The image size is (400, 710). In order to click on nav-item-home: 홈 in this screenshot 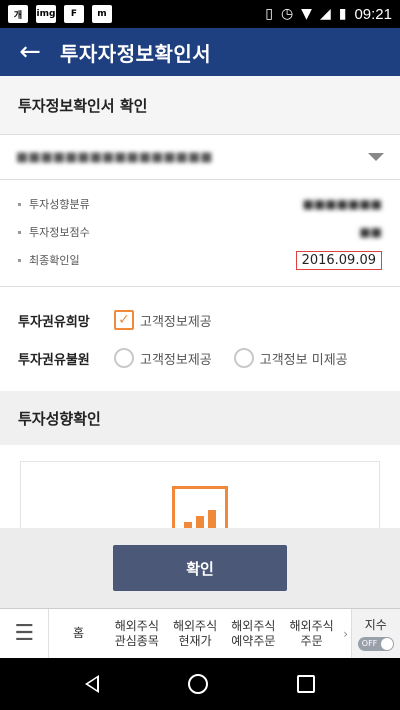, I will do `click(78, 633)`.